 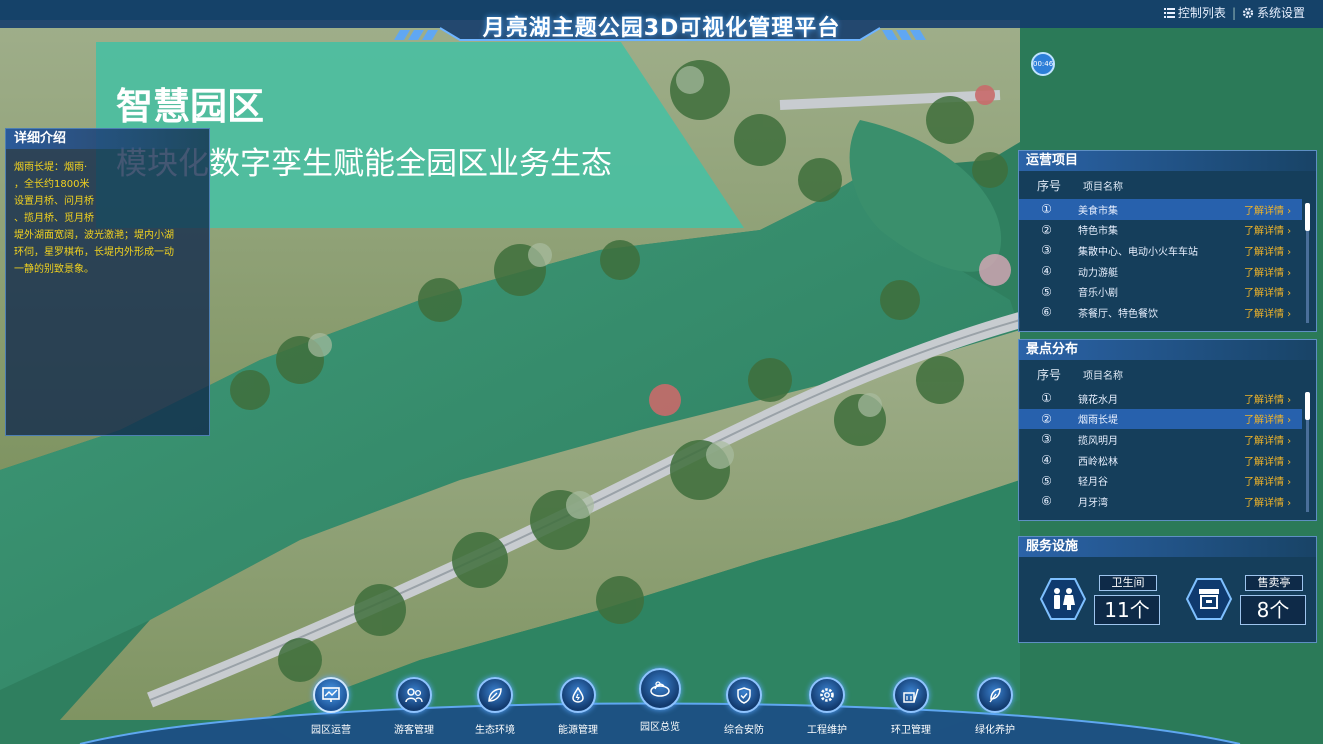 I want to click on nav-security: 综合安防, so click(x=744, y=698).